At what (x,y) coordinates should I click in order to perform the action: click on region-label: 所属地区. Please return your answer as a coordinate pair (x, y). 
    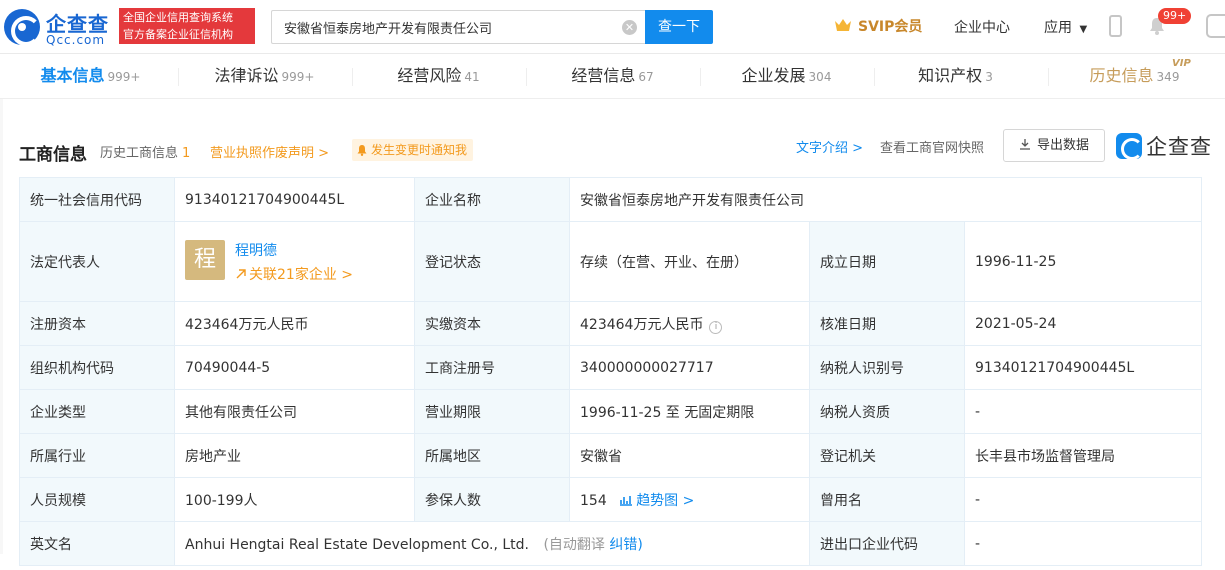
    Looking at the image, I should click on (492, 455).